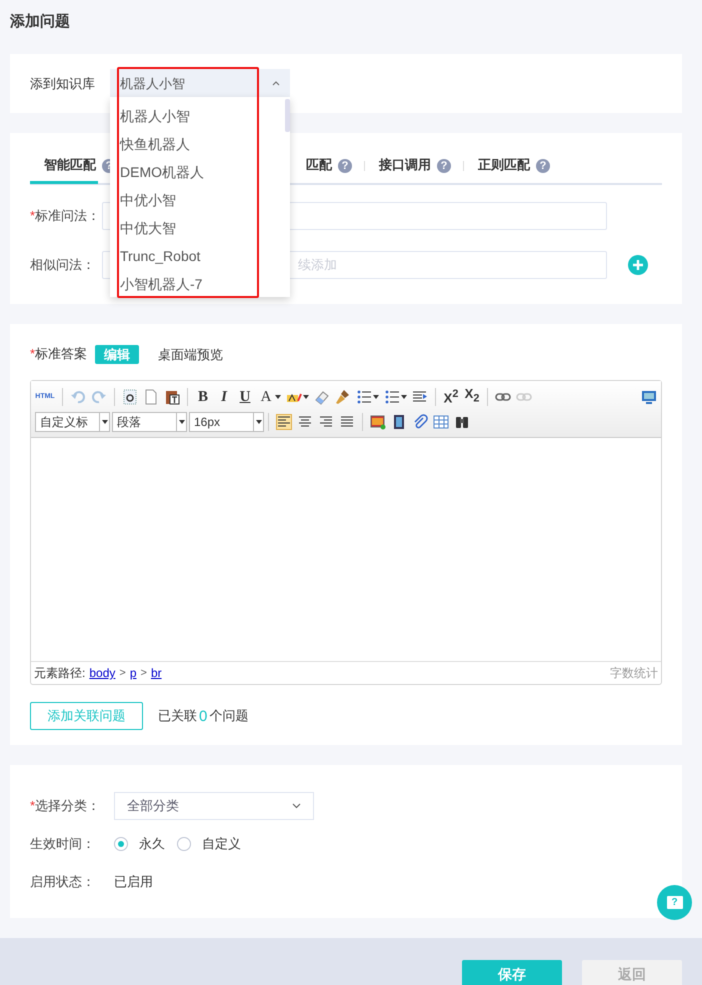 The height and width of the screenshot is (985, 702). What do you see at coordinates (162, 172) in the screenshot?
I see `dropdown-item: DEMO机器人` at bounding box center [162, 172].